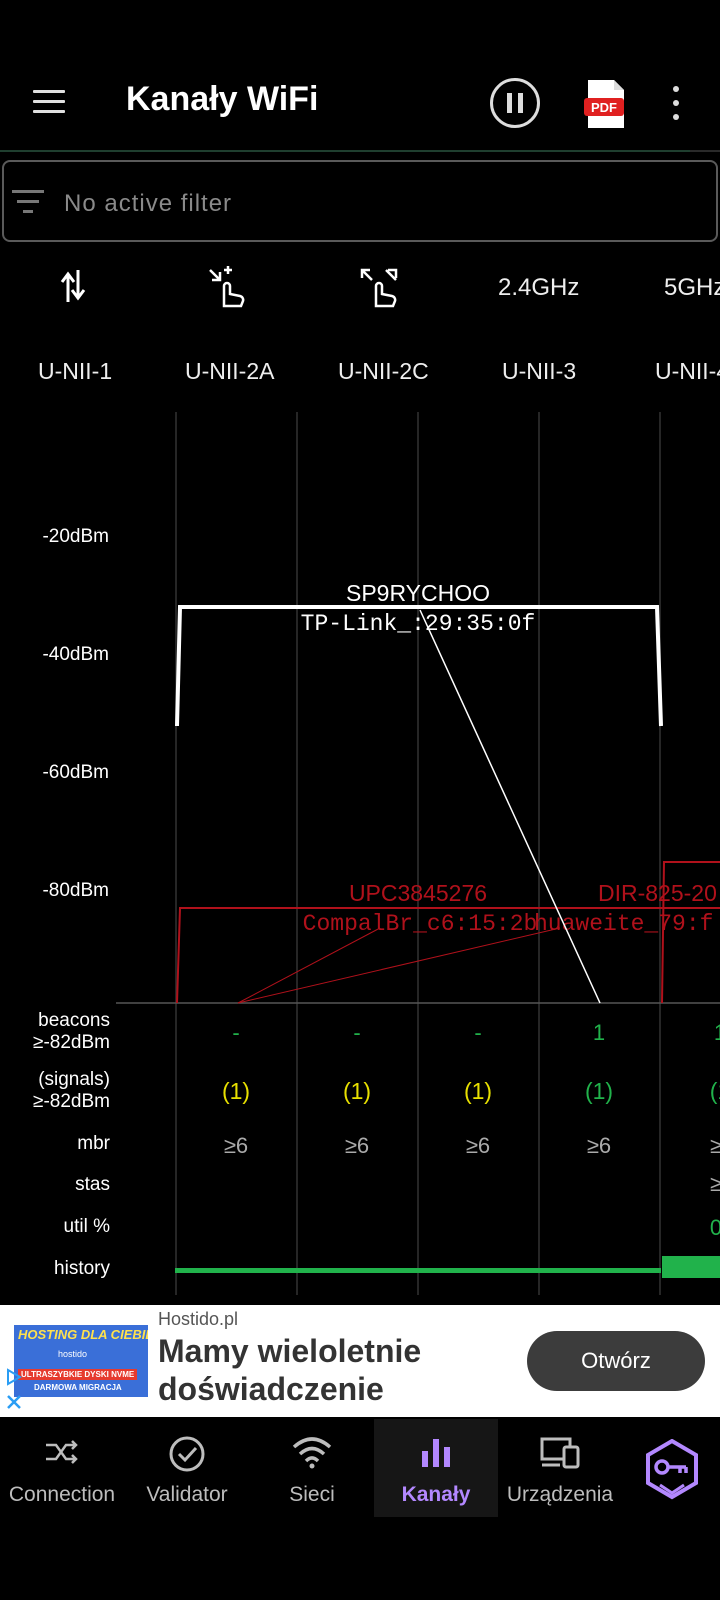 This screenshot has height=1600, width=720. I want to click on row-label-beacons-threshold: ≥-82dBm, so click(71, 1042).